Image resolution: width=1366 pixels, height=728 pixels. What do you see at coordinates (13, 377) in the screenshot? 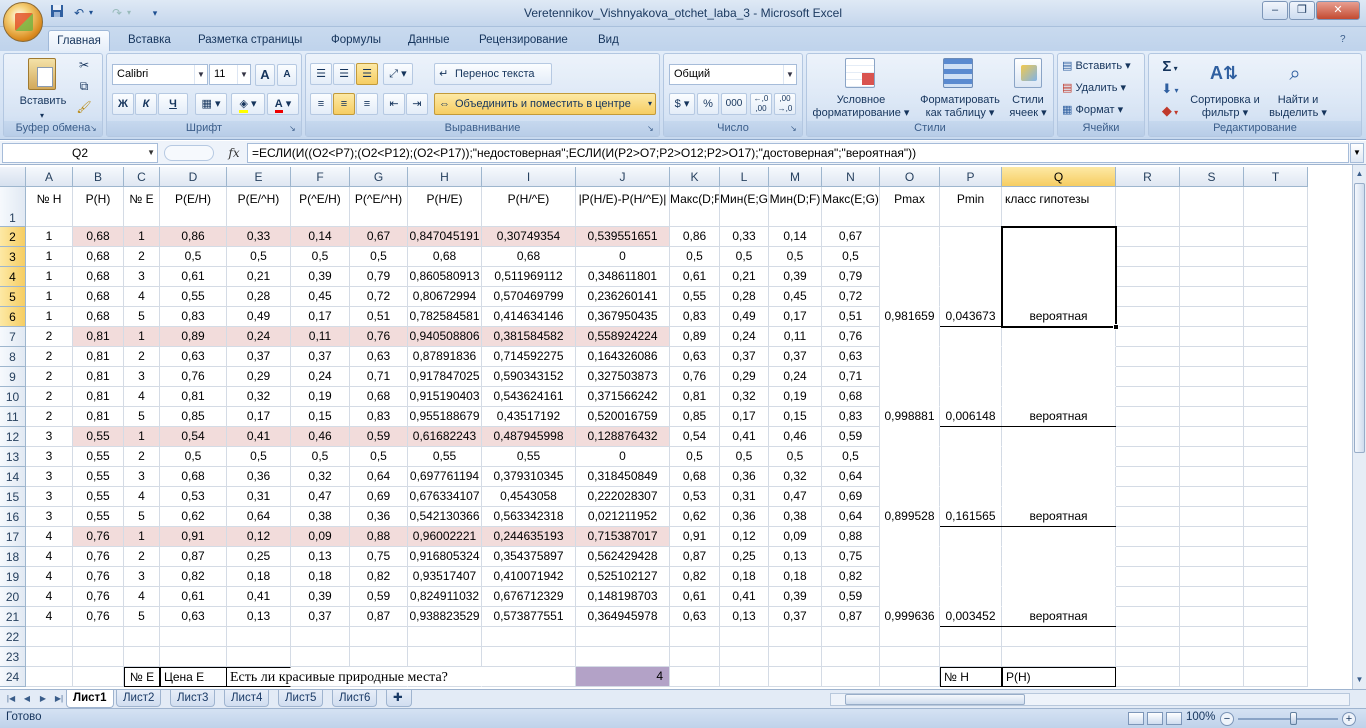
I see `row-header-9: 9` at bounding box center [13, 377].